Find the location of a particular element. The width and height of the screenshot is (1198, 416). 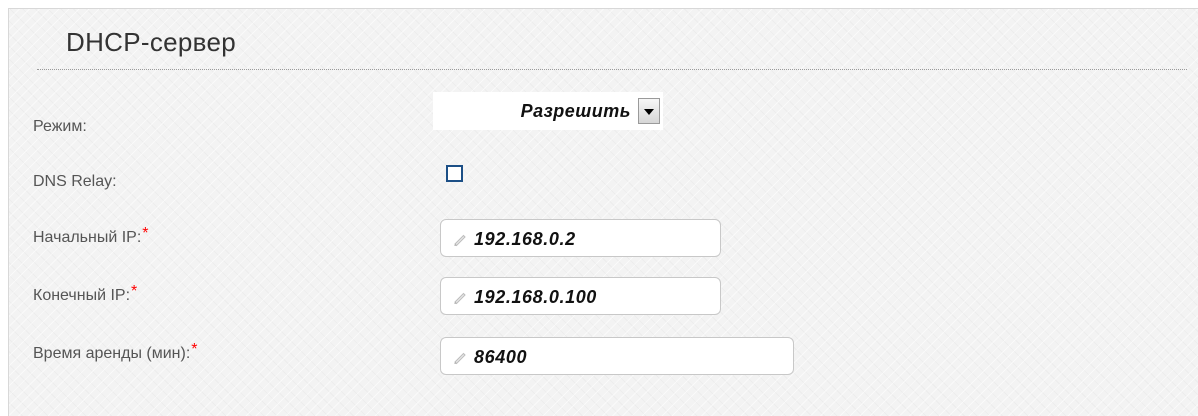

end-ip-label: Конечный IP:* is located at coordinates (85, 294).